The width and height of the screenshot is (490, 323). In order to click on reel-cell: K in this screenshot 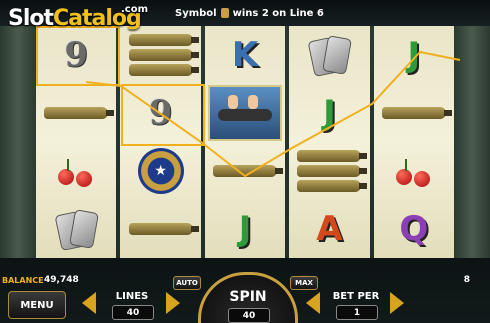, I will do `click(245, 55)`.